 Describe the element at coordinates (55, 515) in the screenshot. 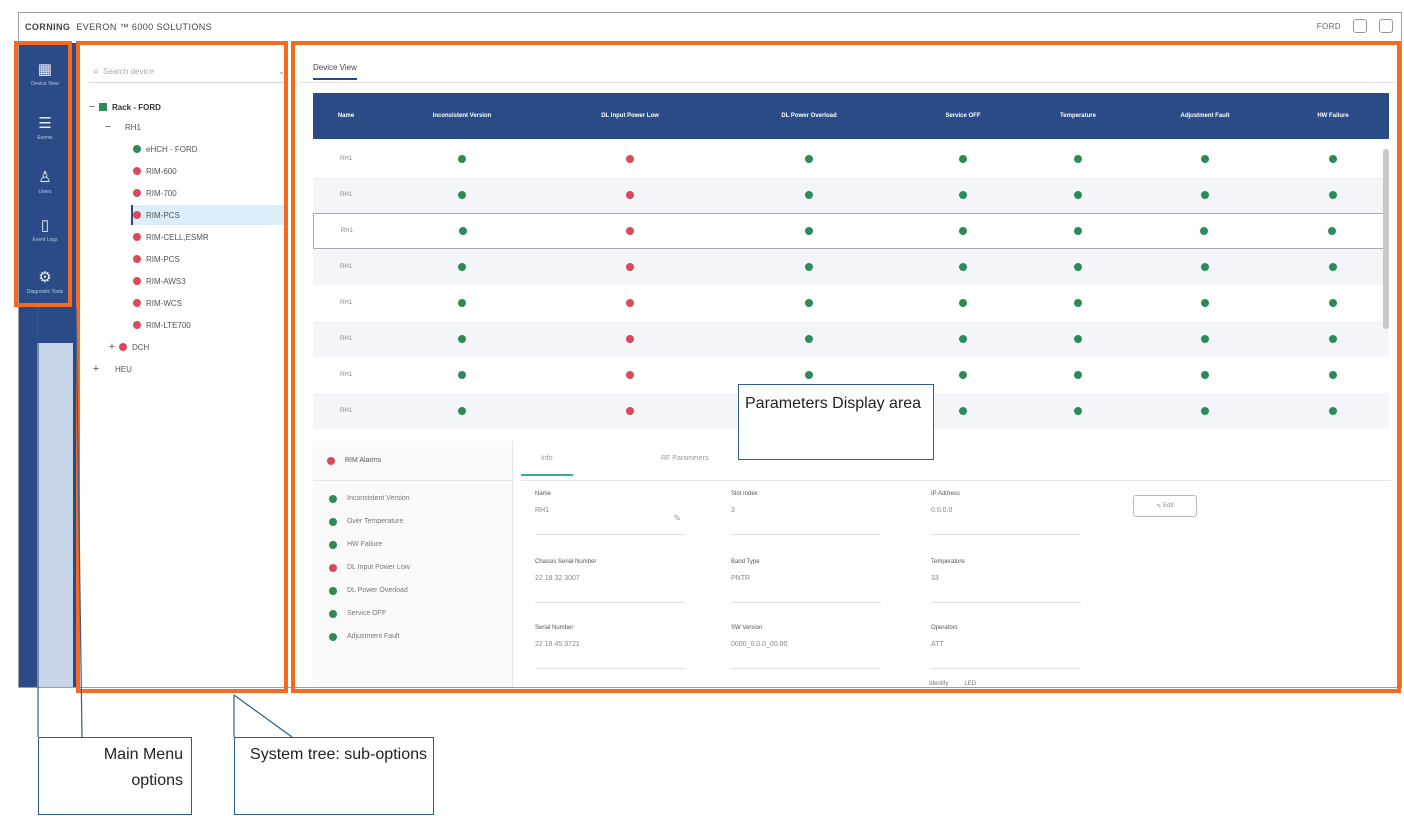

I see `menu-callout-connector-fill` at that location.